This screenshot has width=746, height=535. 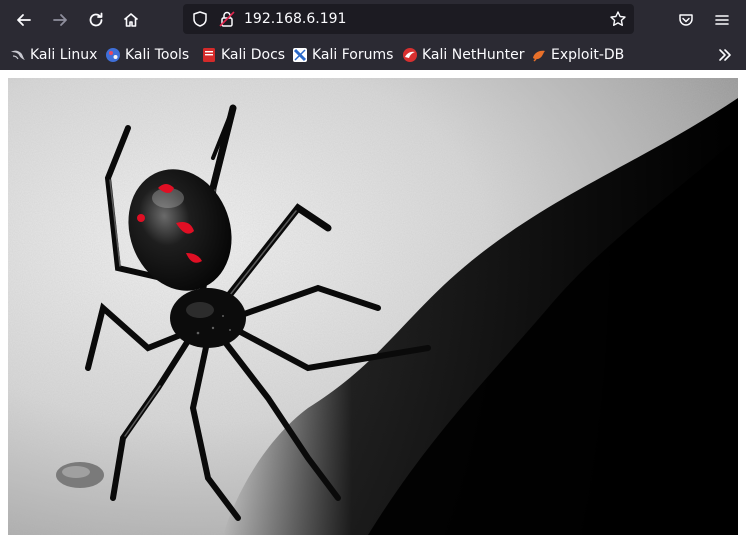 I want to click on home-icon, so click(x=131, y=20).